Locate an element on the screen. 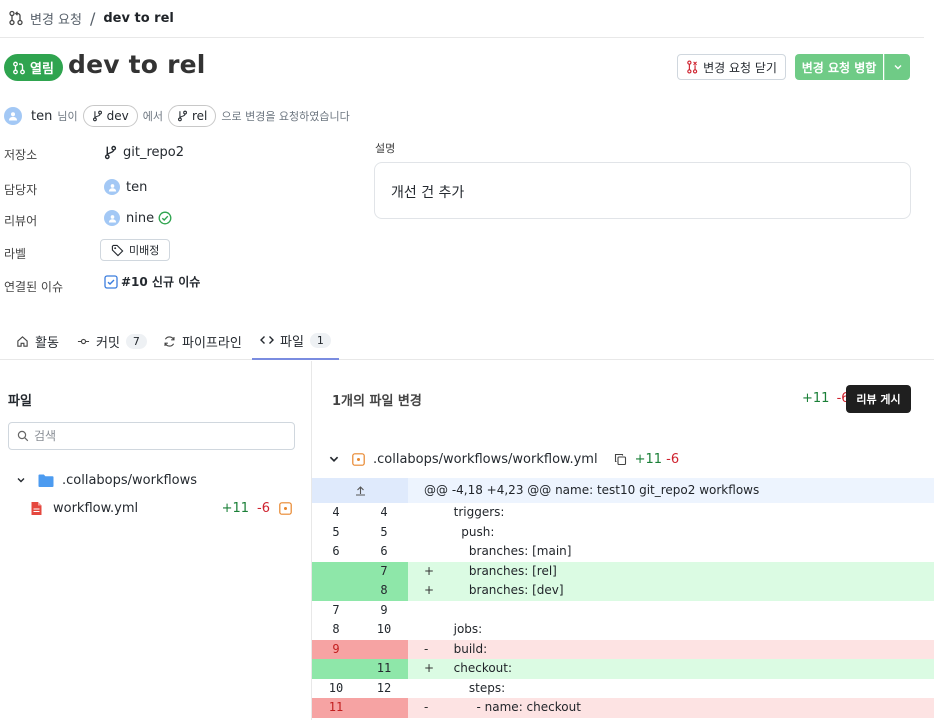 The width and height of the screenshot is (934, 720). request-summary: ten 님이 dev 에서 rel 으로 변경을 요청하였습니다 is located at coordinates (177, 116).